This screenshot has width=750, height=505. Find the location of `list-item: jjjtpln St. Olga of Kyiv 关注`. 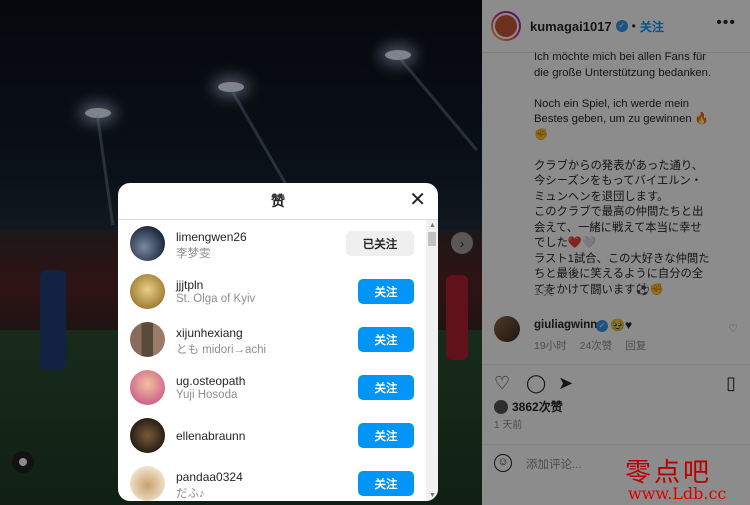

list-item: jjjtpln St. Olga of Kyiv 关注 is located at coordinates (271, 292).